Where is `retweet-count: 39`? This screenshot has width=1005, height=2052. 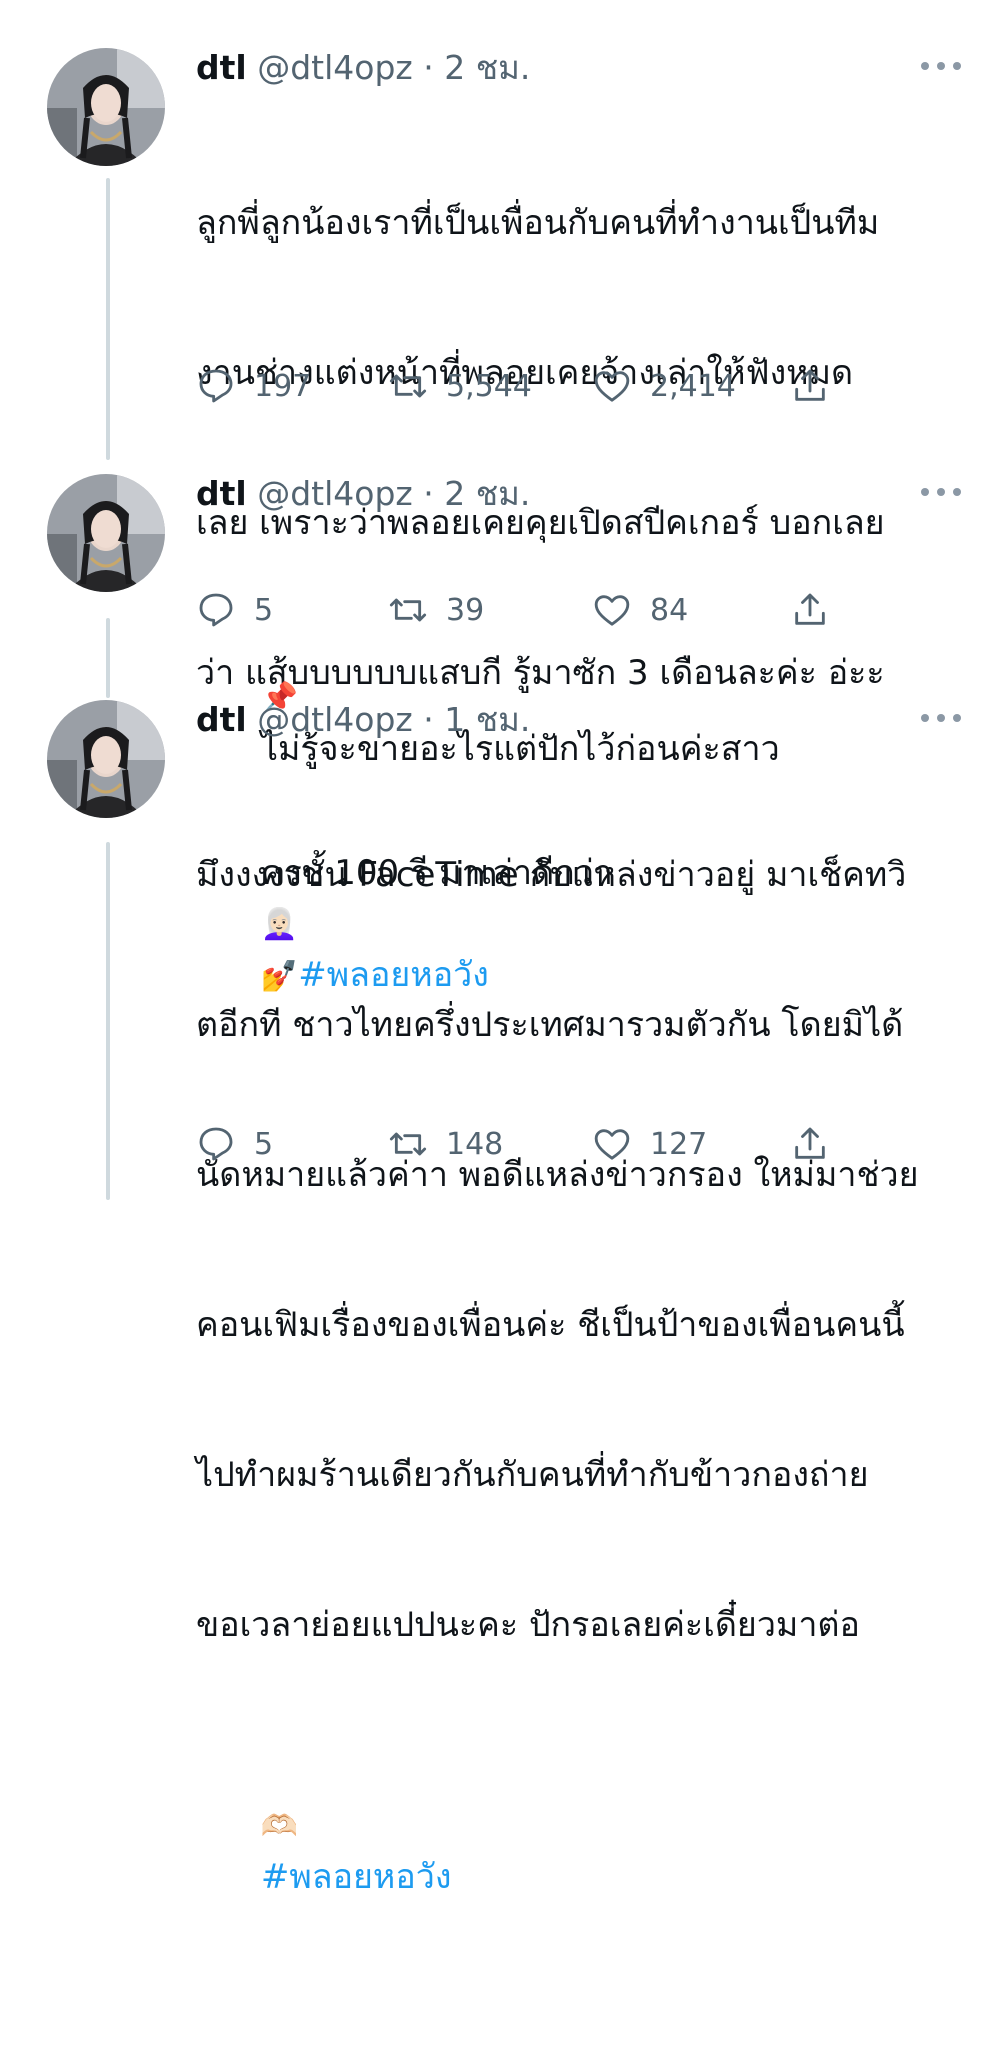
retweet-count: 39 is located at coordinates (465, 610).